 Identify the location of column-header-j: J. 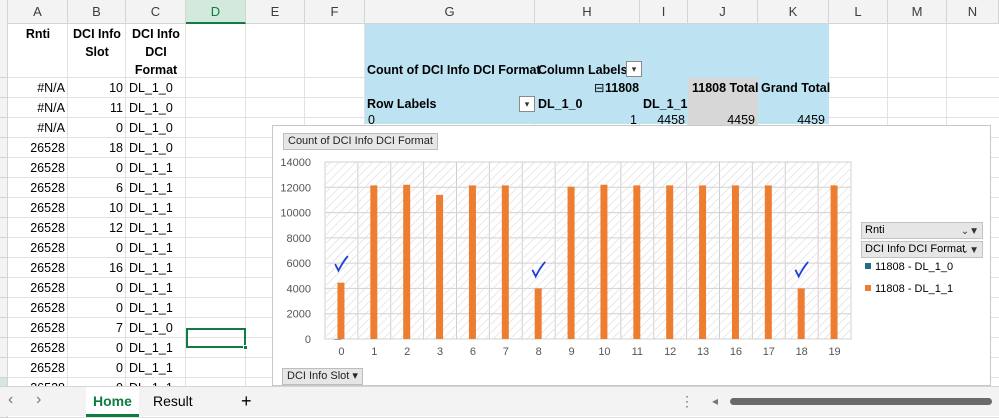
(723, 12).